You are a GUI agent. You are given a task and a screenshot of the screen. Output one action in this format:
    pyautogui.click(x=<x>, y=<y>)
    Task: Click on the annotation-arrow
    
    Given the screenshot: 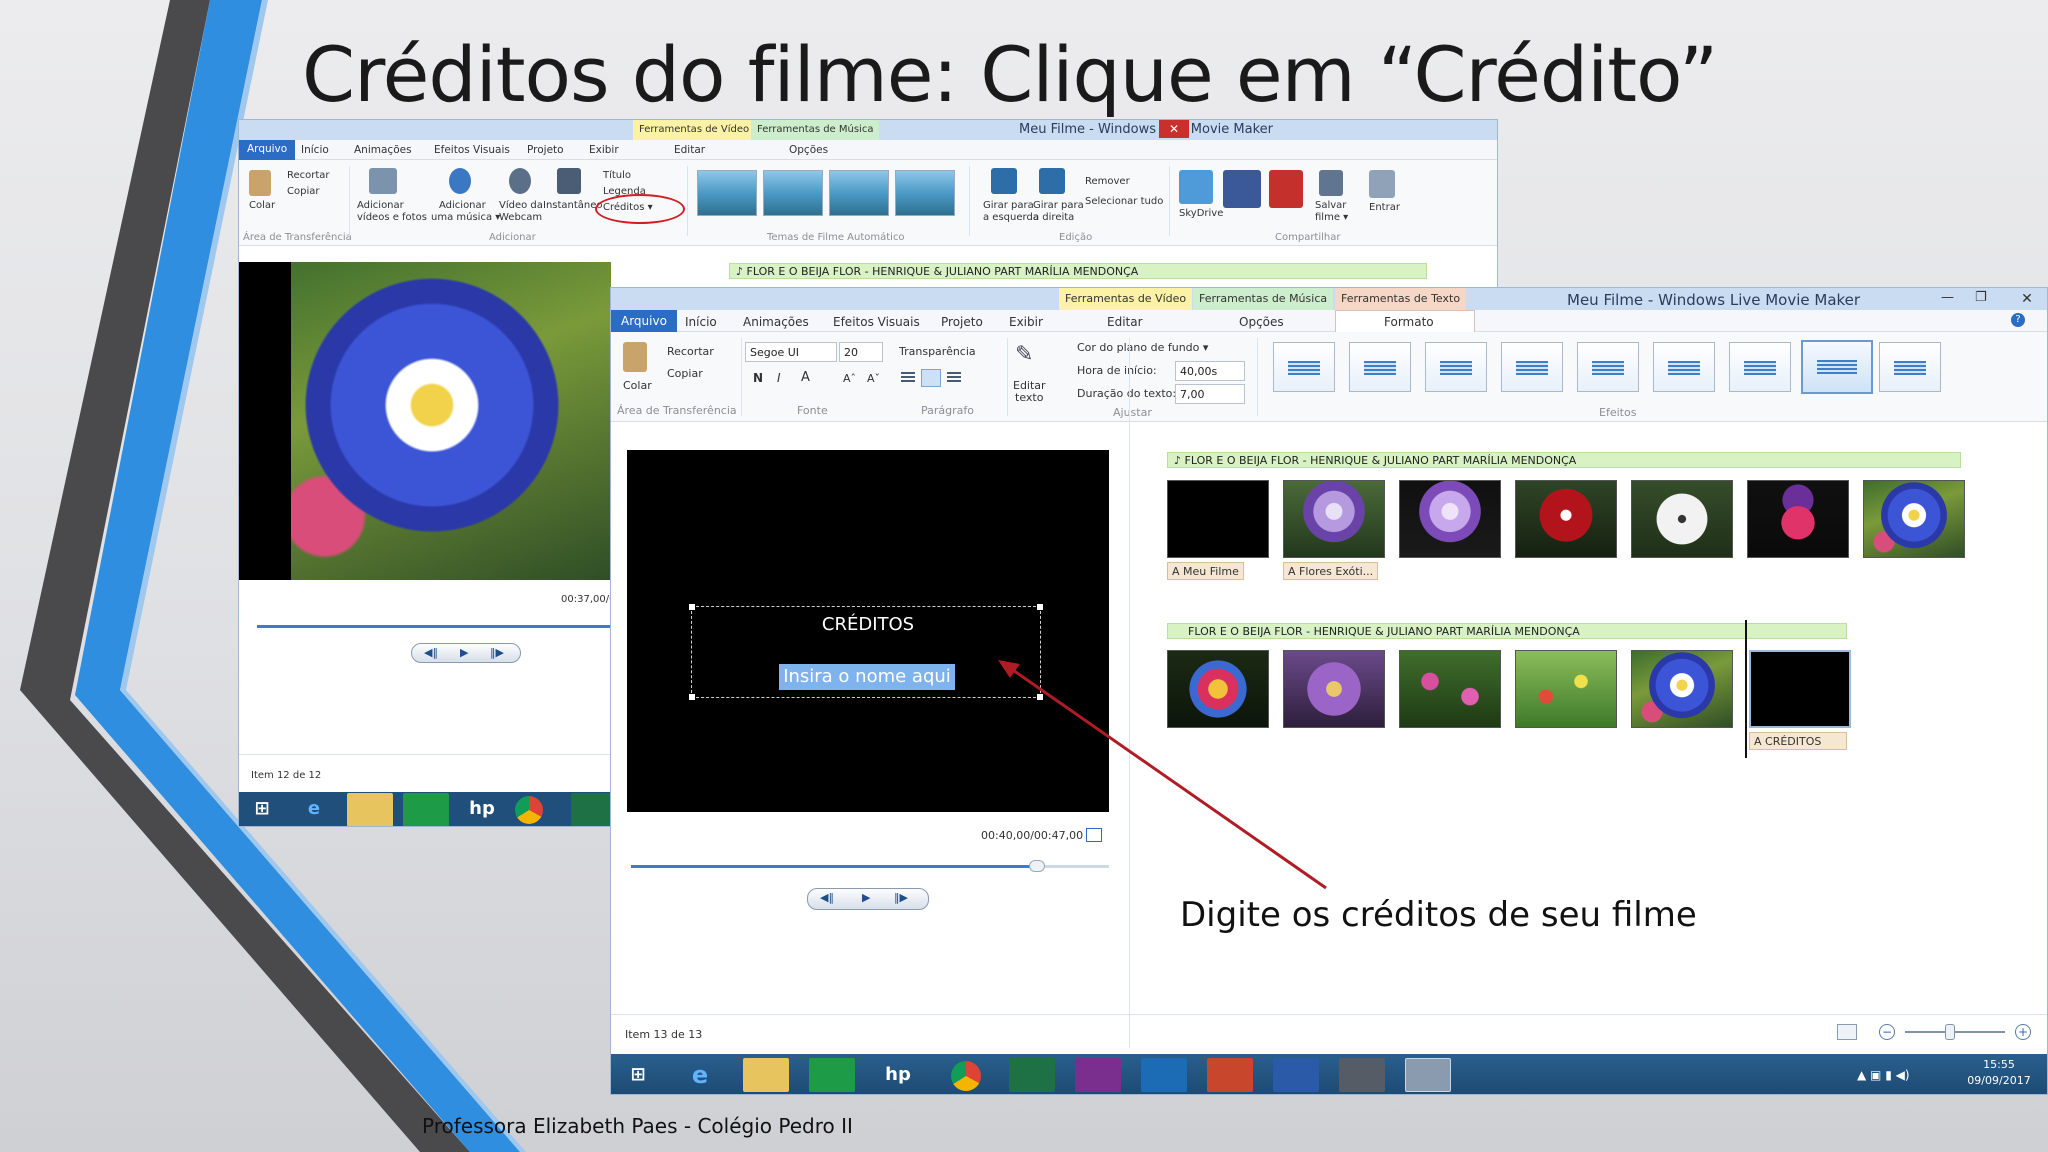 What is the action you would take?
    pyautogui.click(x=1162, y=775)
    